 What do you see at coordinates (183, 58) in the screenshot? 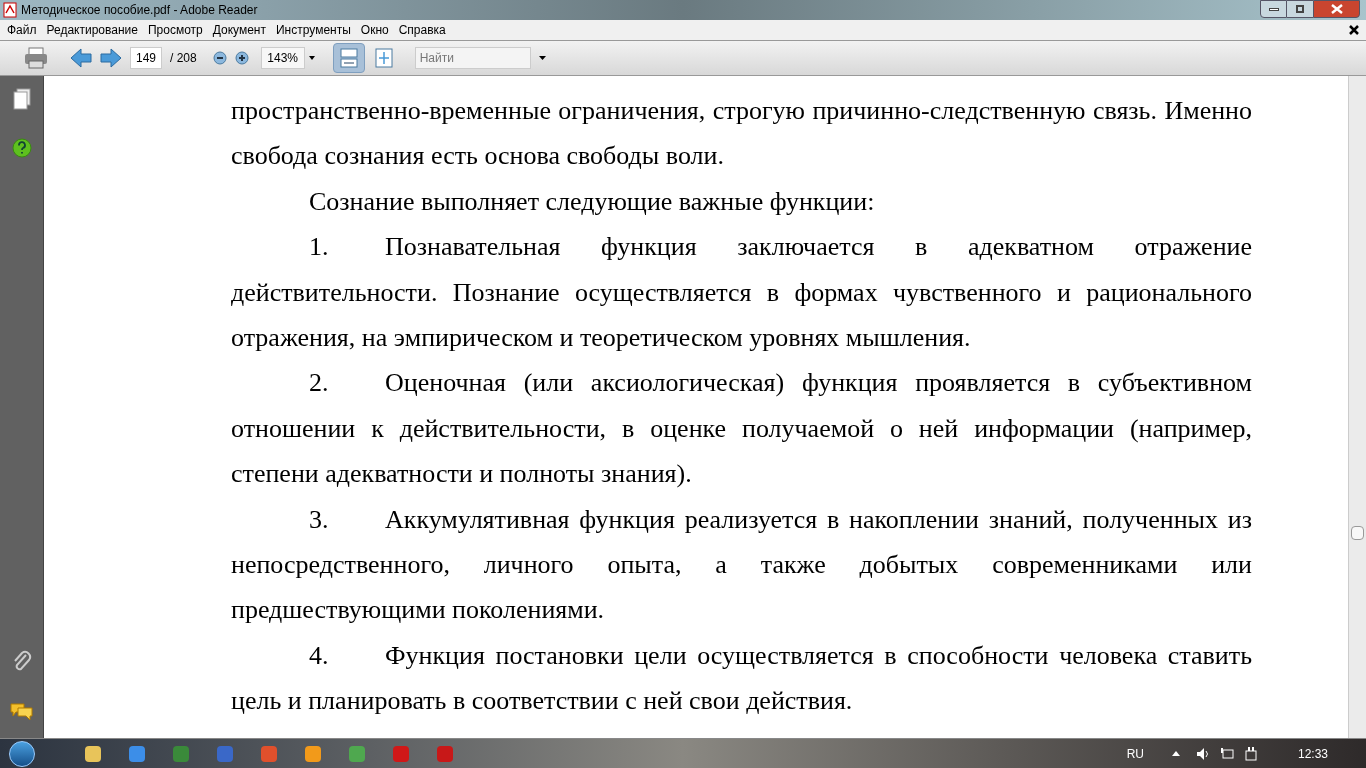
I see `page-total: / 208` at bounding box center [183, 58].